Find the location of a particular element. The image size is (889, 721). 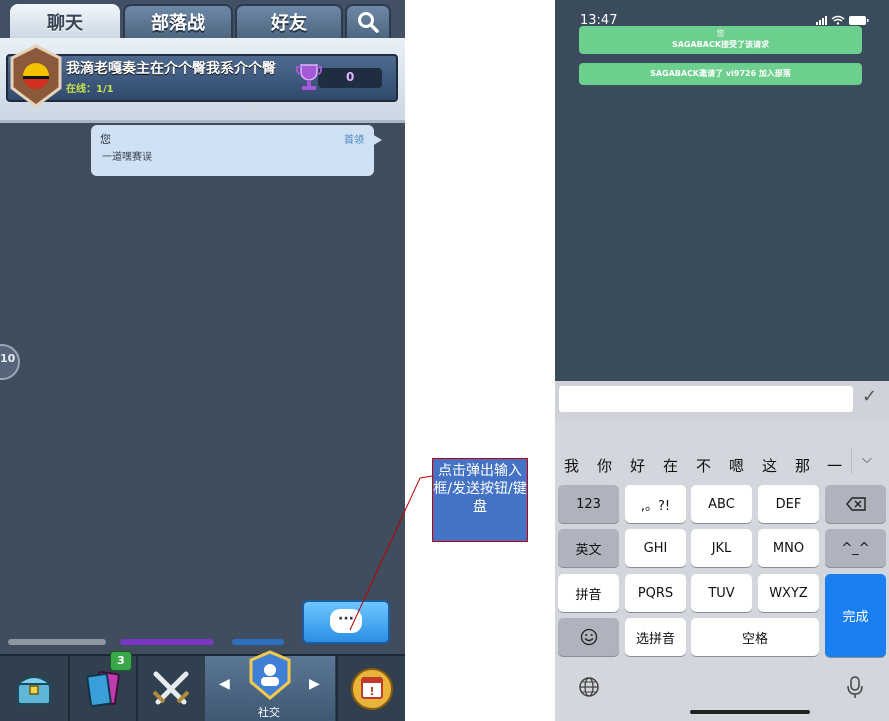

candidate-word: 那 is located at coordinates (802, 465).